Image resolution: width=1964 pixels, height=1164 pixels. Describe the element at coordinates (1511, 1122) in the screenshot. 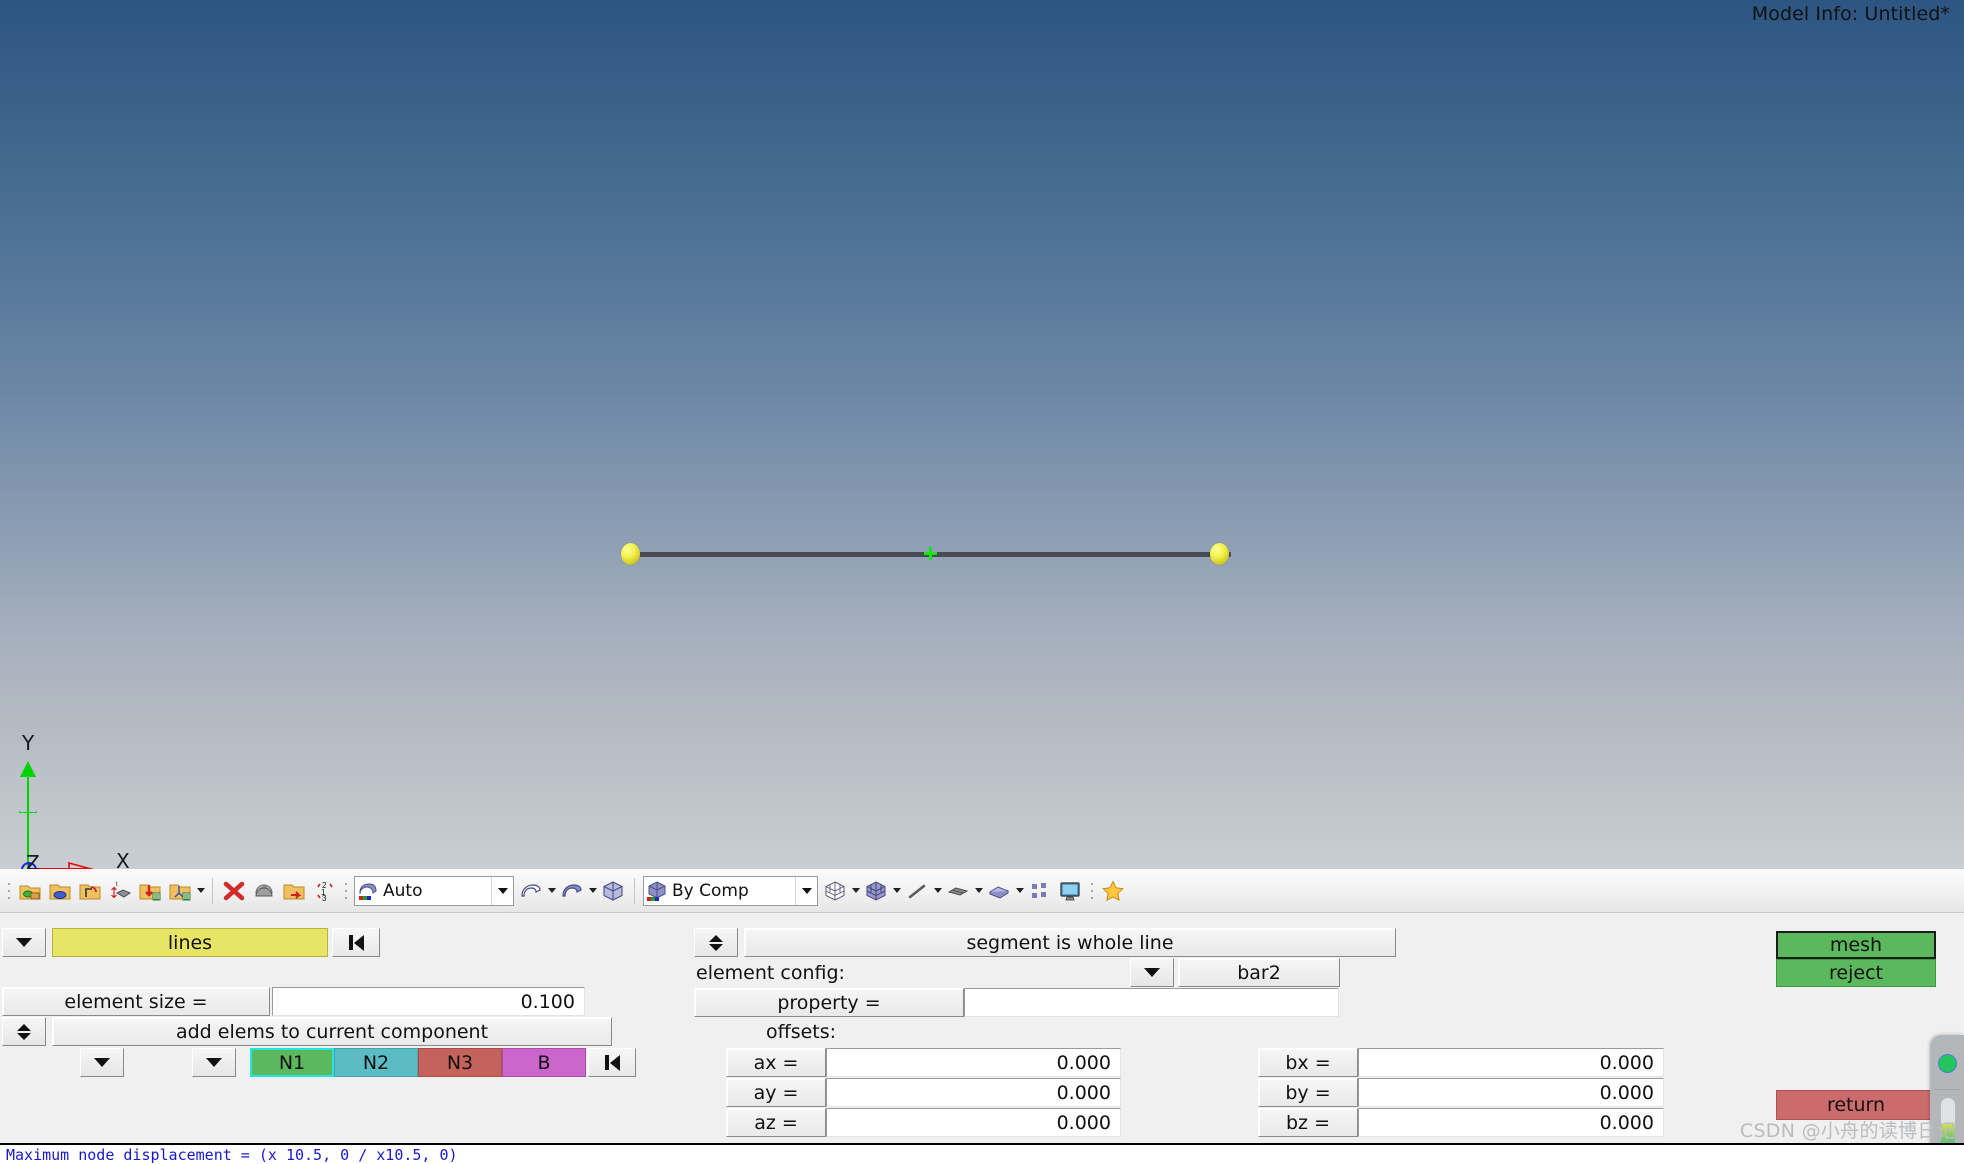

I see `offset-bz-input: 0.000` at that location.